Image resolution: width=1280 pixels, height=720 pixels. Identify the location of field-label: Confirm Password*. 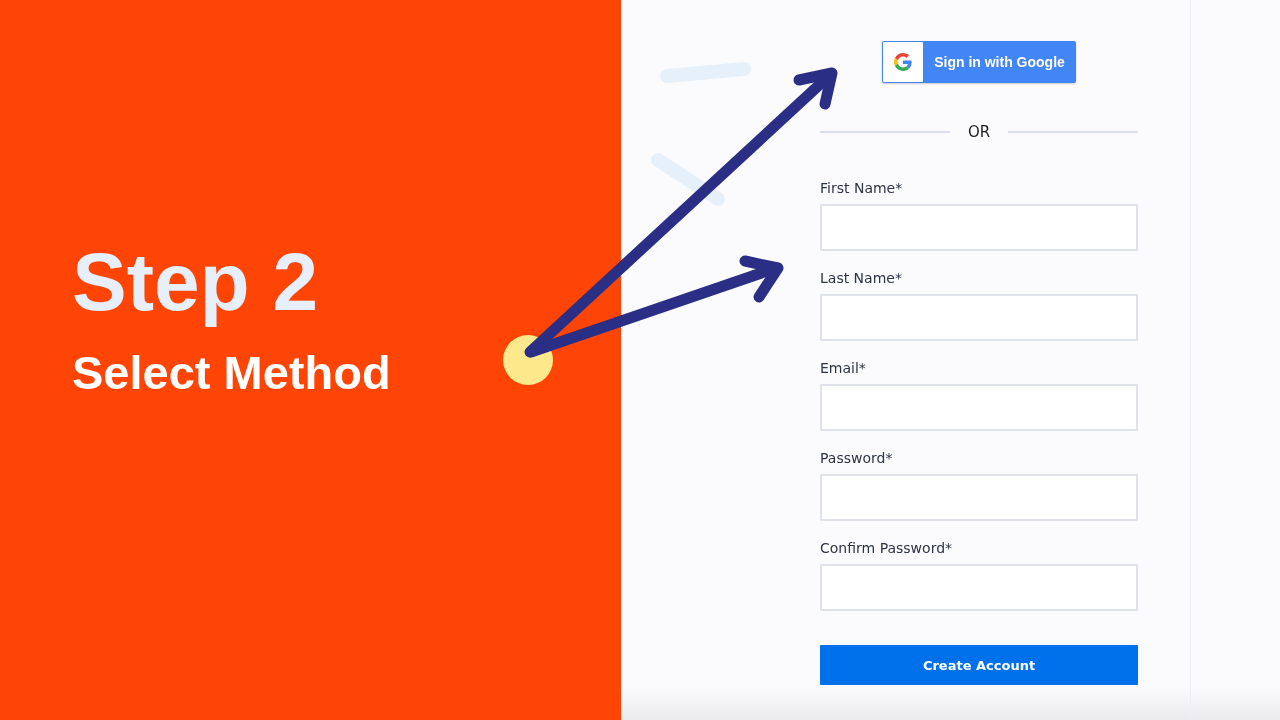
(886, 548).